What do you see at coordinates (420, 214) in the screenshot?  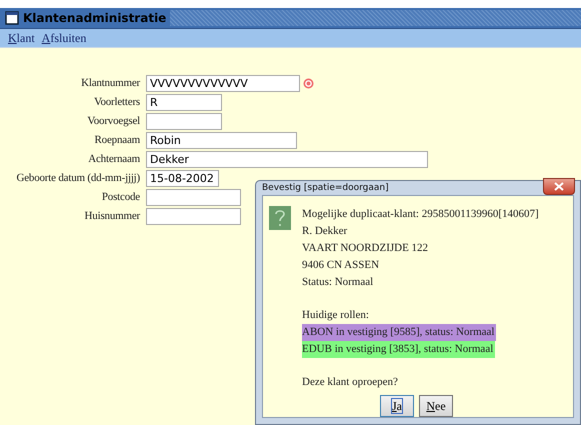 I see `detail-text: Mogelijke duplicaat-klant: 29585001139960[140607]` at bounding box center [420, 214].